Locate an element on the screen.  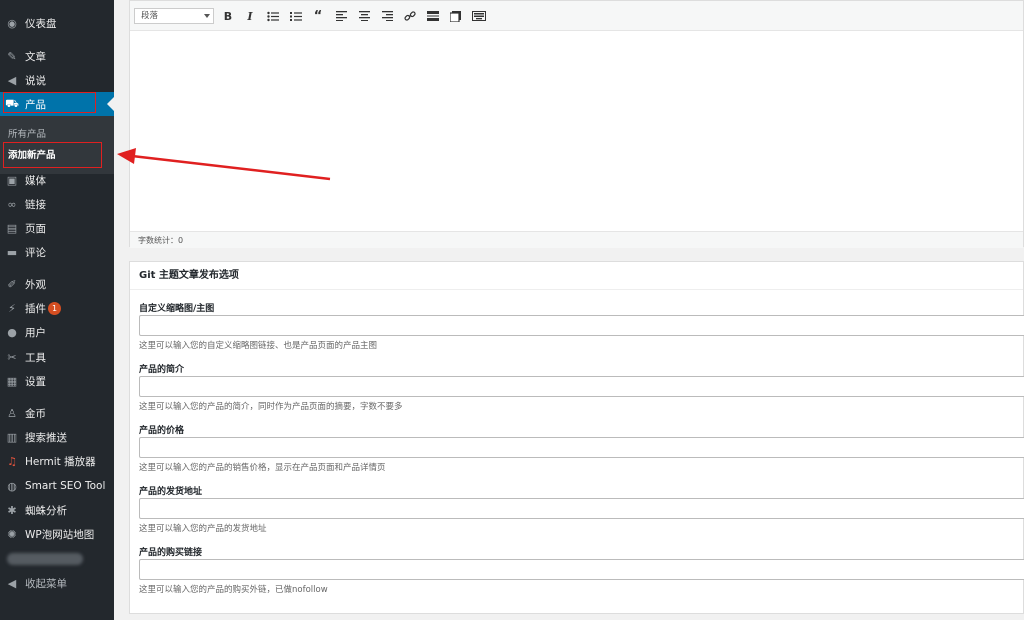
purchase-link-input is located at coordinates (581, 569).